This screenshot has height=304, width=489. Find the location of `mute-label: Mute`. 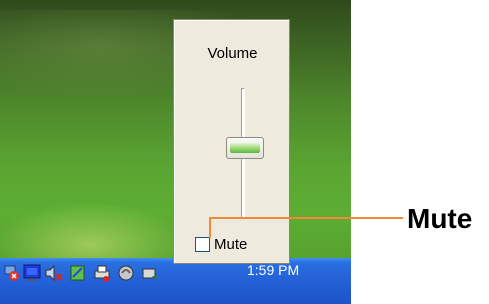

mute-label: Mute is located at coordinates (231, 244).